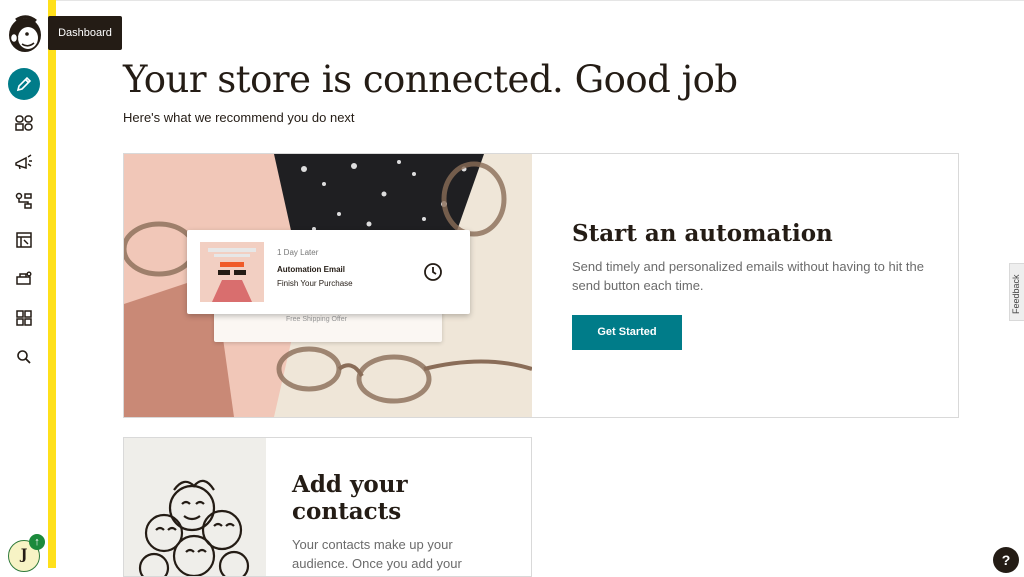 The width and height of the screenshot is (1024, 577). I want to click on search-icon, so click(24, 357).